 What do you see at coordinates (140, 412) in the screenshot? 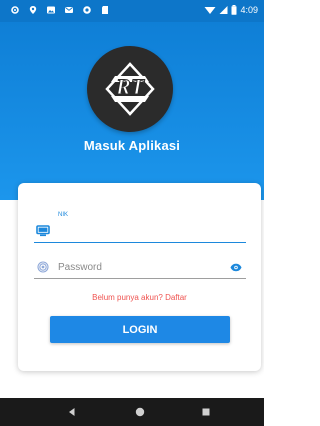
I see `home-icon` at bounding box center [140, 412].